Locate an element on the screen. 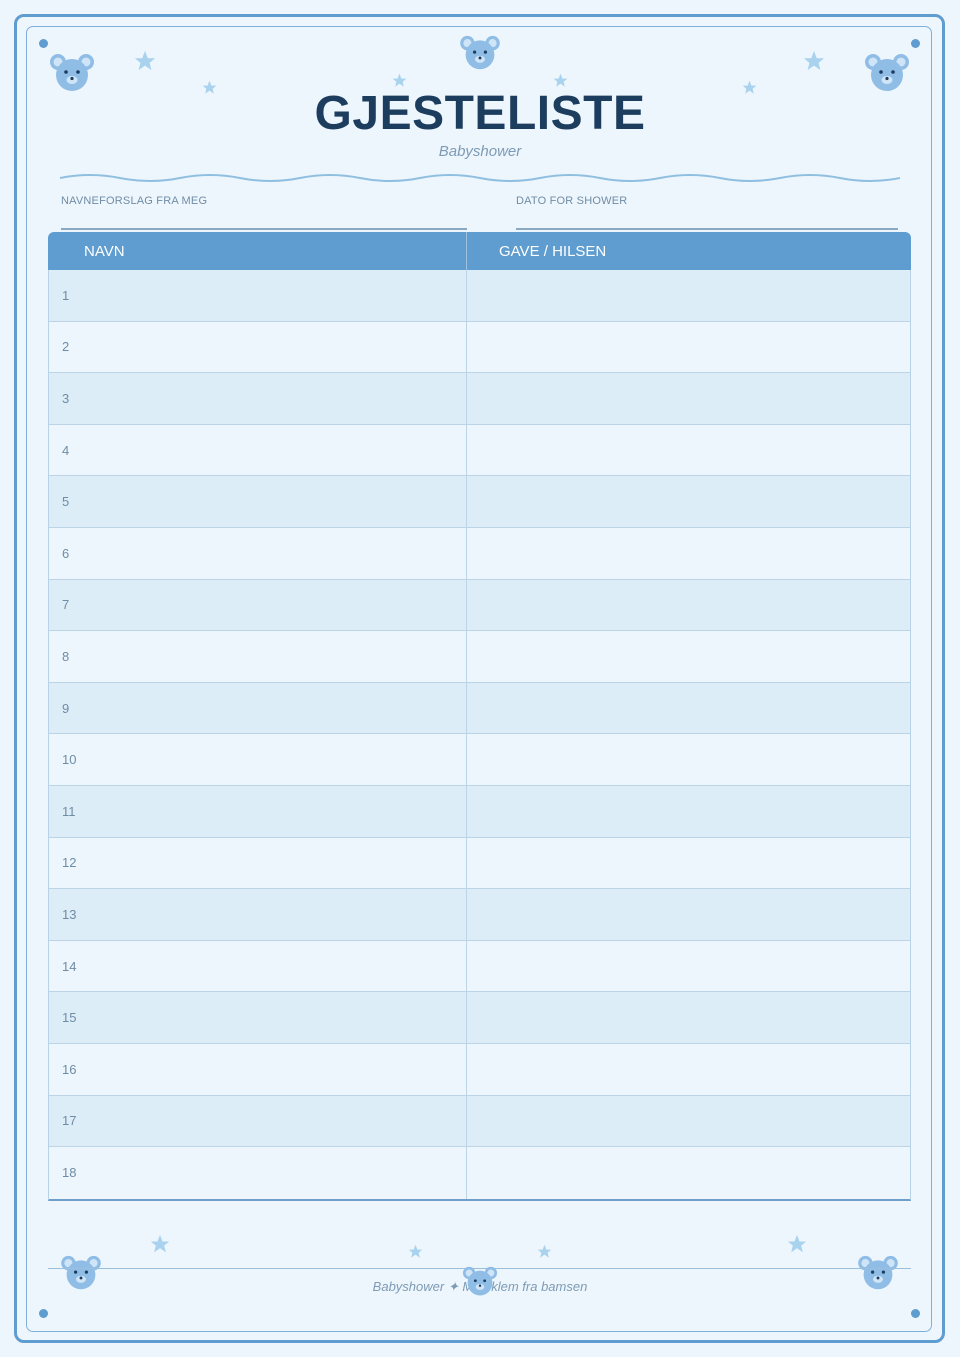 This screenshot has width=960, height=1357. row-number: 5 is located at coordinates (66, 502).